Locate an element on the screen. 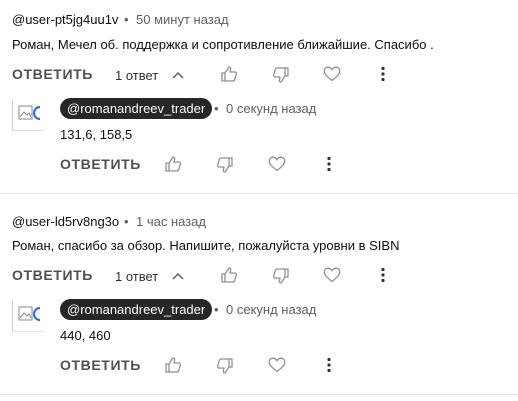 The image size is (518, 401). comment-author: @user-ld5rv8ng3o is located at coordinates (65, 221).